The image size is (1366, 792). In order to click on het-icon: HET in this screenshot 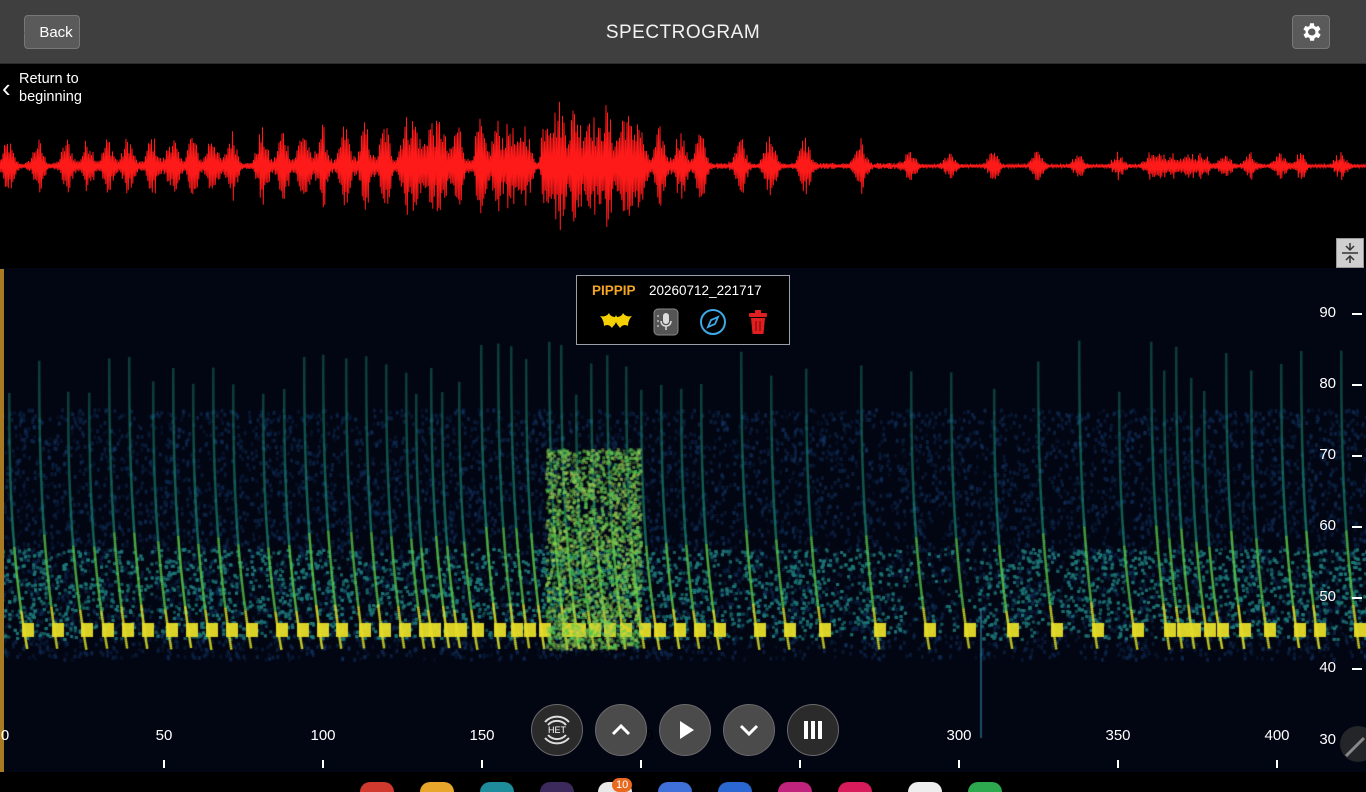, I will do `click(557, 730)`.